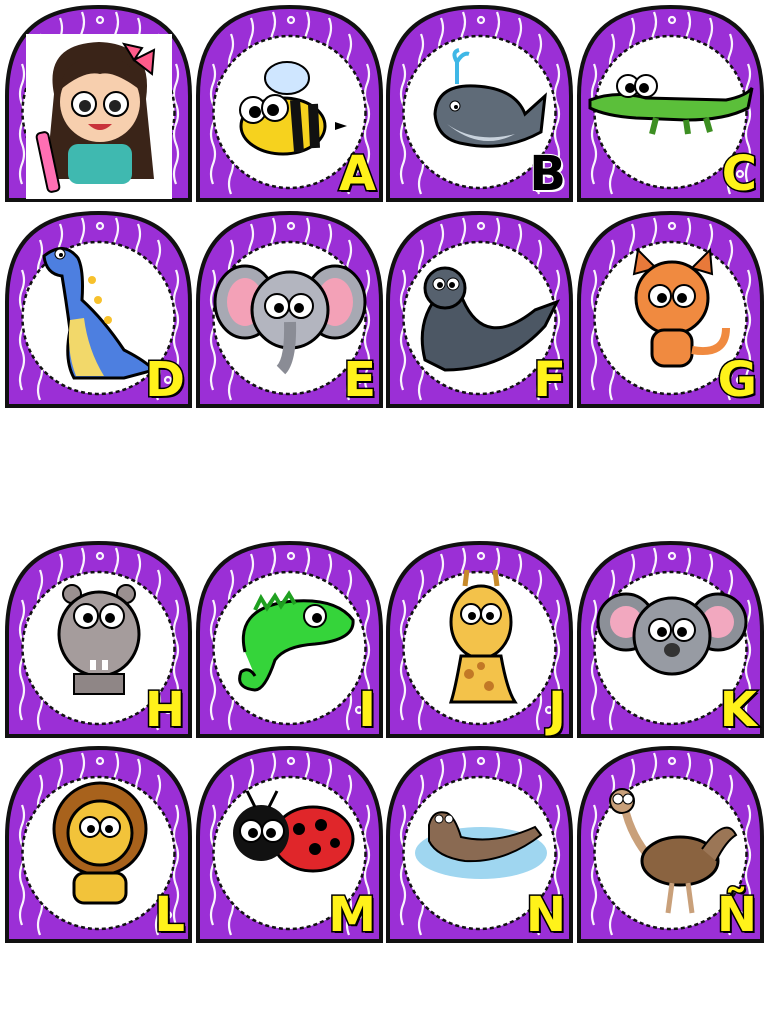  Describe the element at coordinates (289, 103) in the screenshot. I see `card-a: A` at that location.